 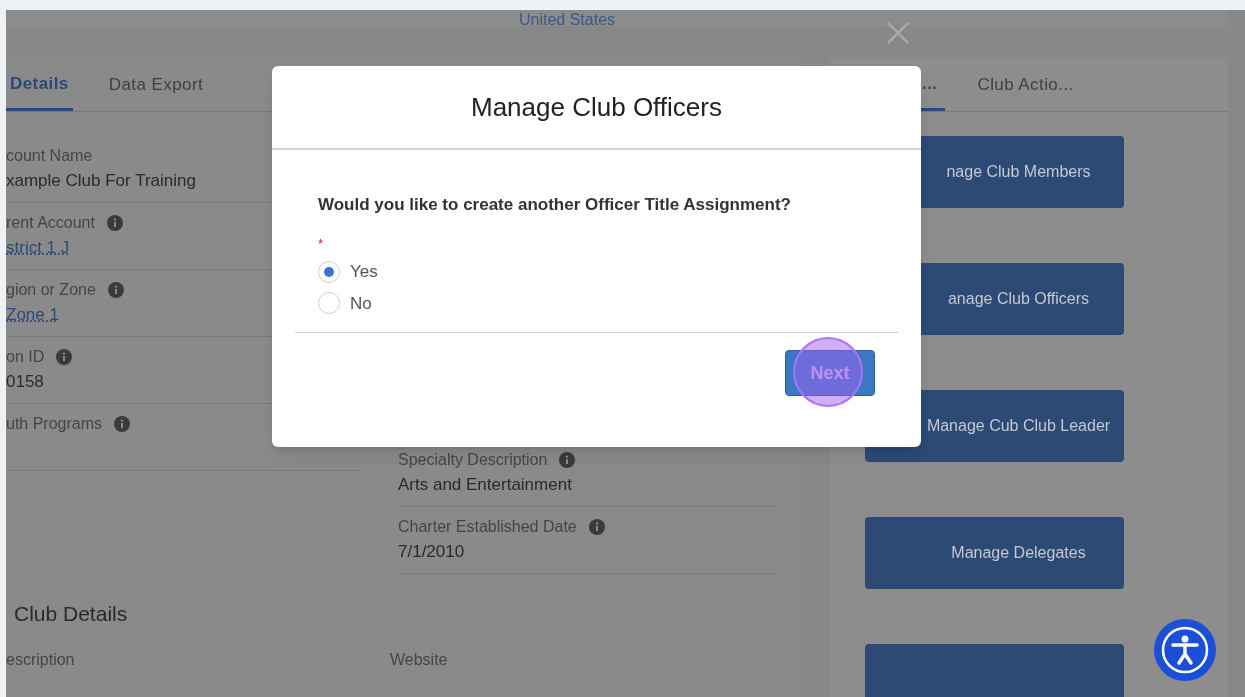 I want to click on field-label: count Name, so click(x=49, y=156).